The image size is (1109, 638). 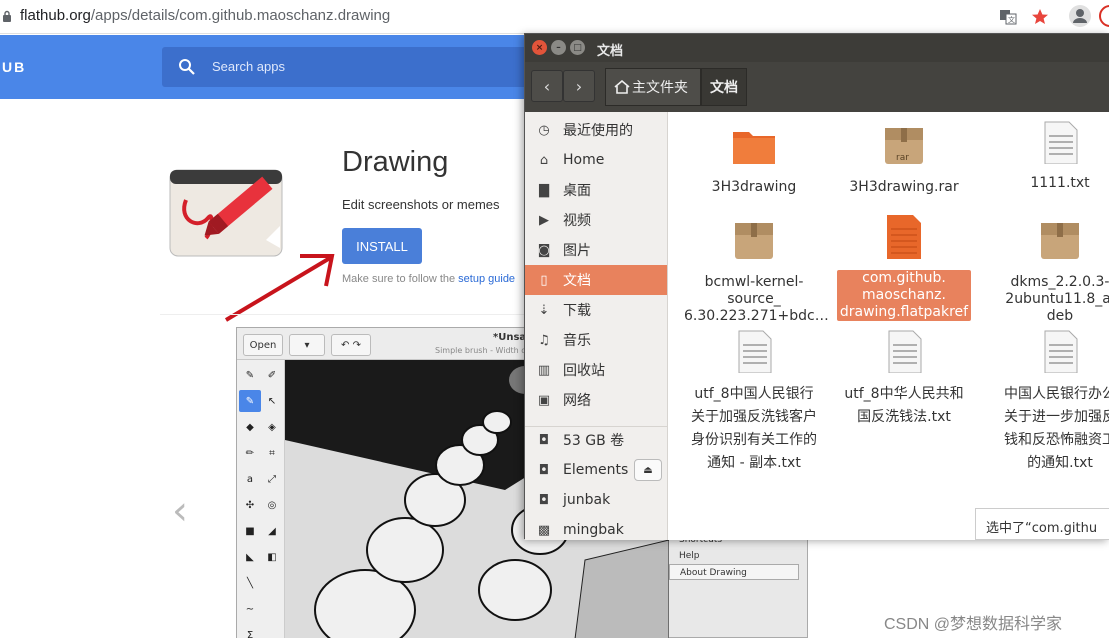 I want to click on sidebar-item-documents: ▯ 文档, so click(x=596, y=280).